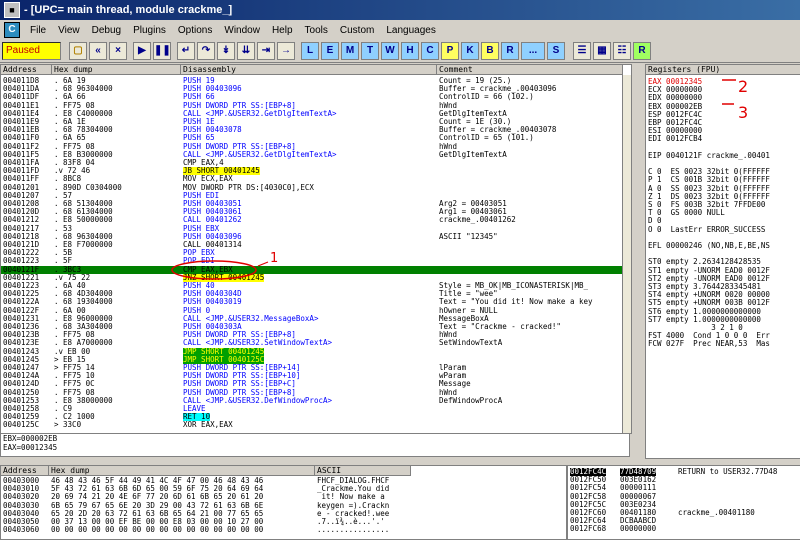  I want to click on annotation-label-2: 2, so click(743, 86).